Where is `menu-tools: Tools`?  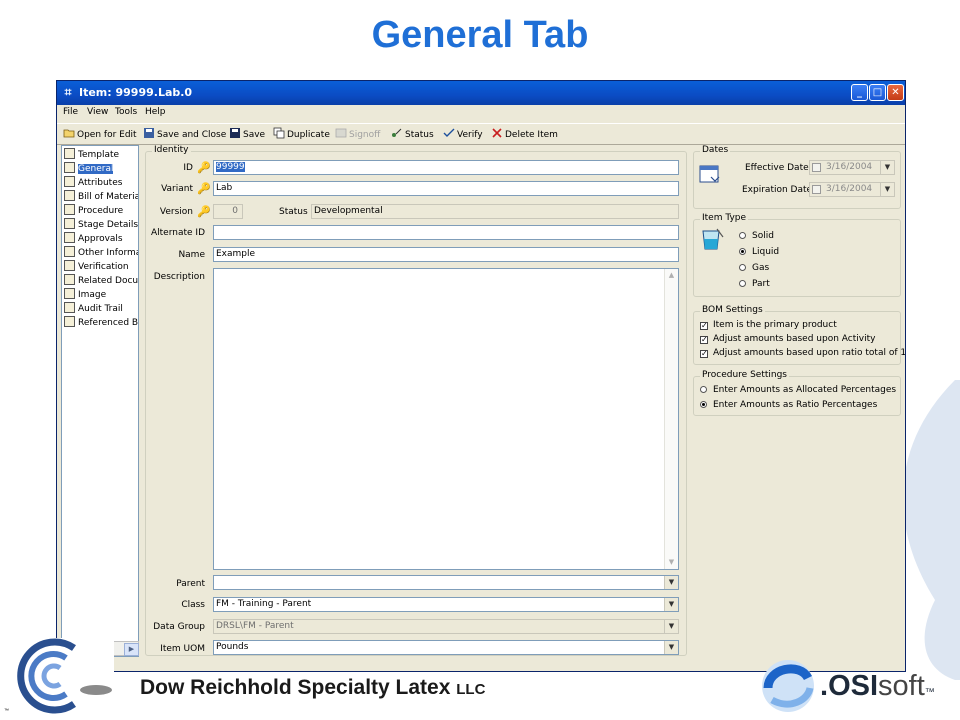
menu-tools: Tools is located at coordinates (126, 112).